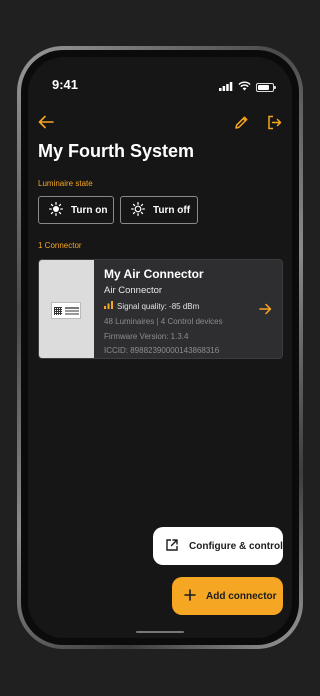 The width and height of the screenshot is (320, 696). I want to click on connector-thumbnail, so click(66, 309).